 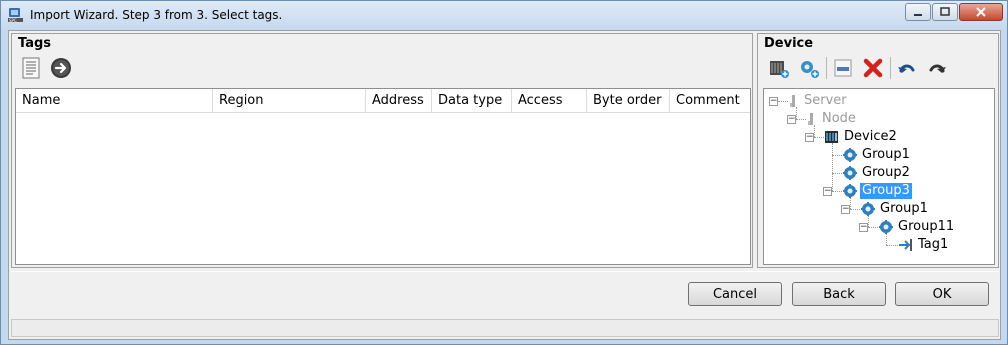 I want to click on column-header-name: Name, so click(x=114, y=101).